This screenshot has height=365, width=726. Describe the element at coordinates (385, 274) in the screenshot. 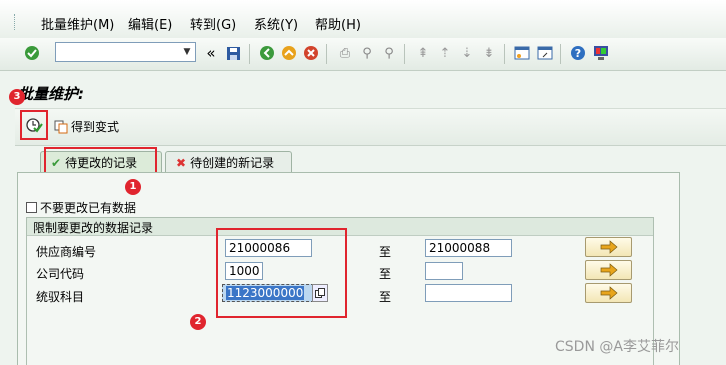

I see `company-code-to-label: 至` at that location.